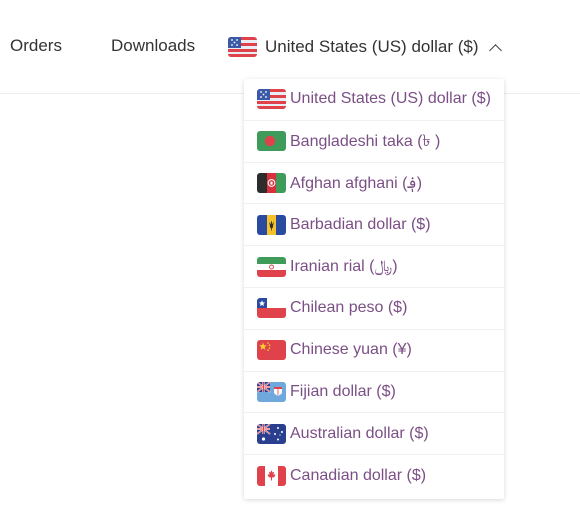 The image size is (580, 526). I want to click on currency-option-bdt: Bangladeshi taka (৳ ), so click(374, 142).